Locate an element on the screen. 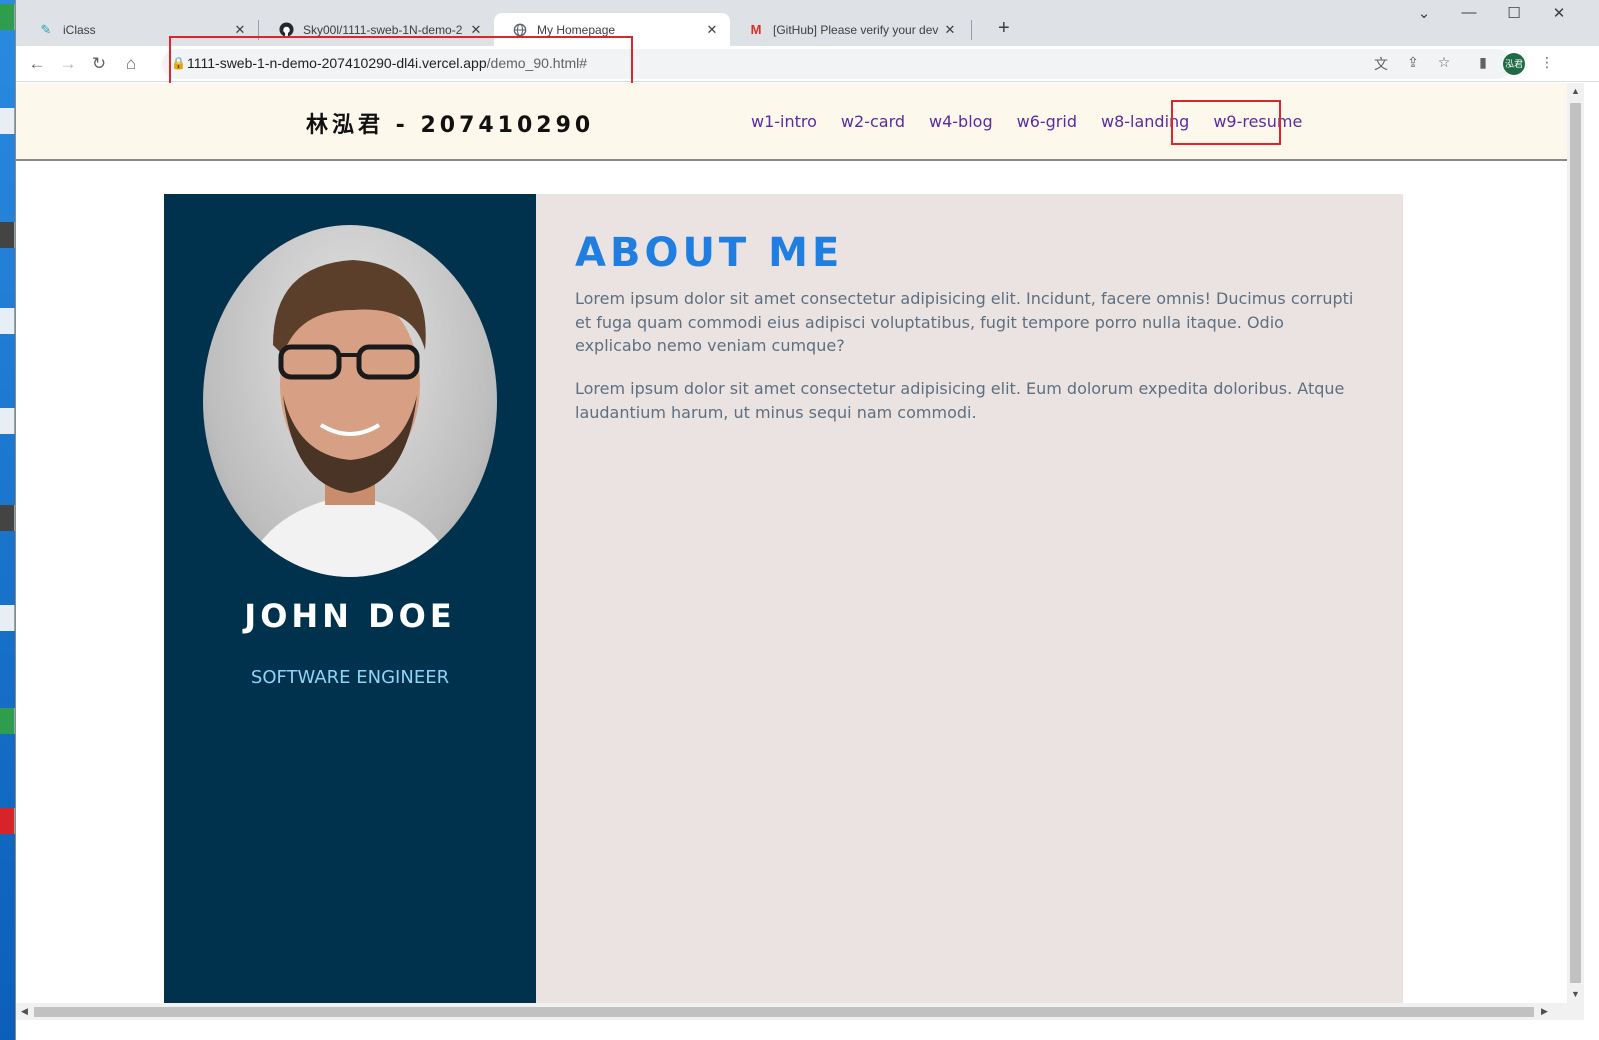  vertical-scroll-thumb is located at coordinates (1575, 543).